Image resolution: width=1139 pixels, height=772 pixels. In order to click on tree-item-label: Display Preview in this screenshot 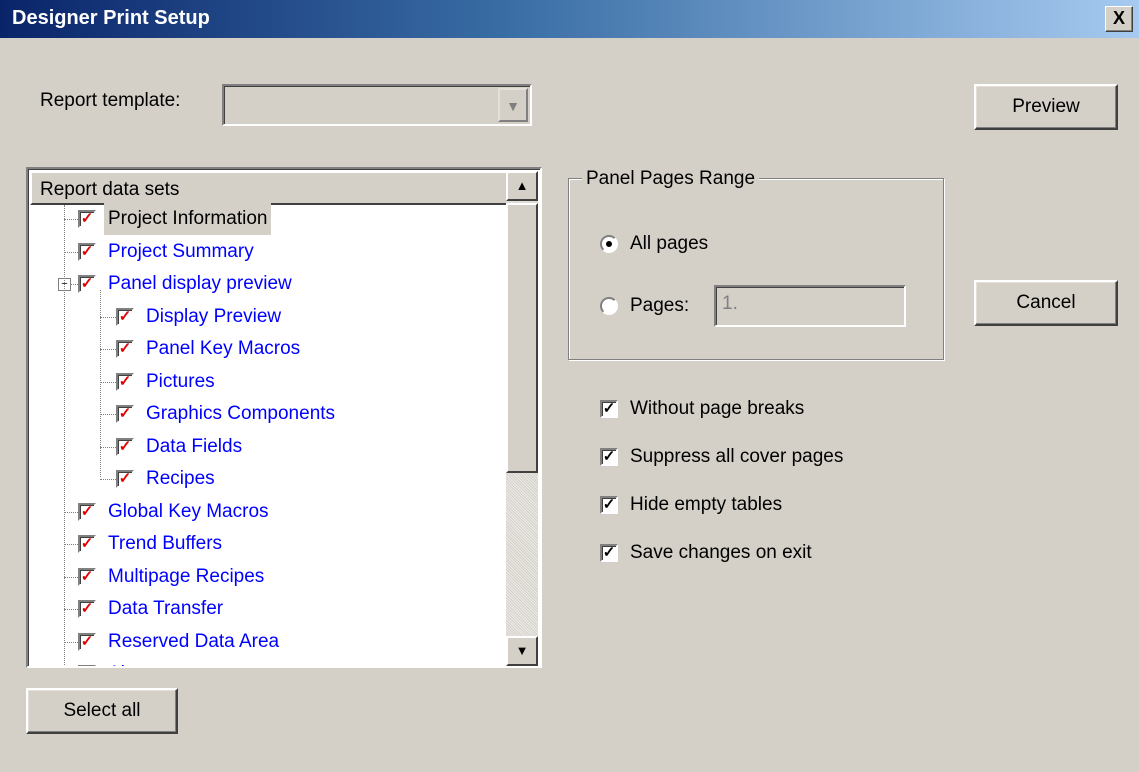, I will do `click(213, 317)`.